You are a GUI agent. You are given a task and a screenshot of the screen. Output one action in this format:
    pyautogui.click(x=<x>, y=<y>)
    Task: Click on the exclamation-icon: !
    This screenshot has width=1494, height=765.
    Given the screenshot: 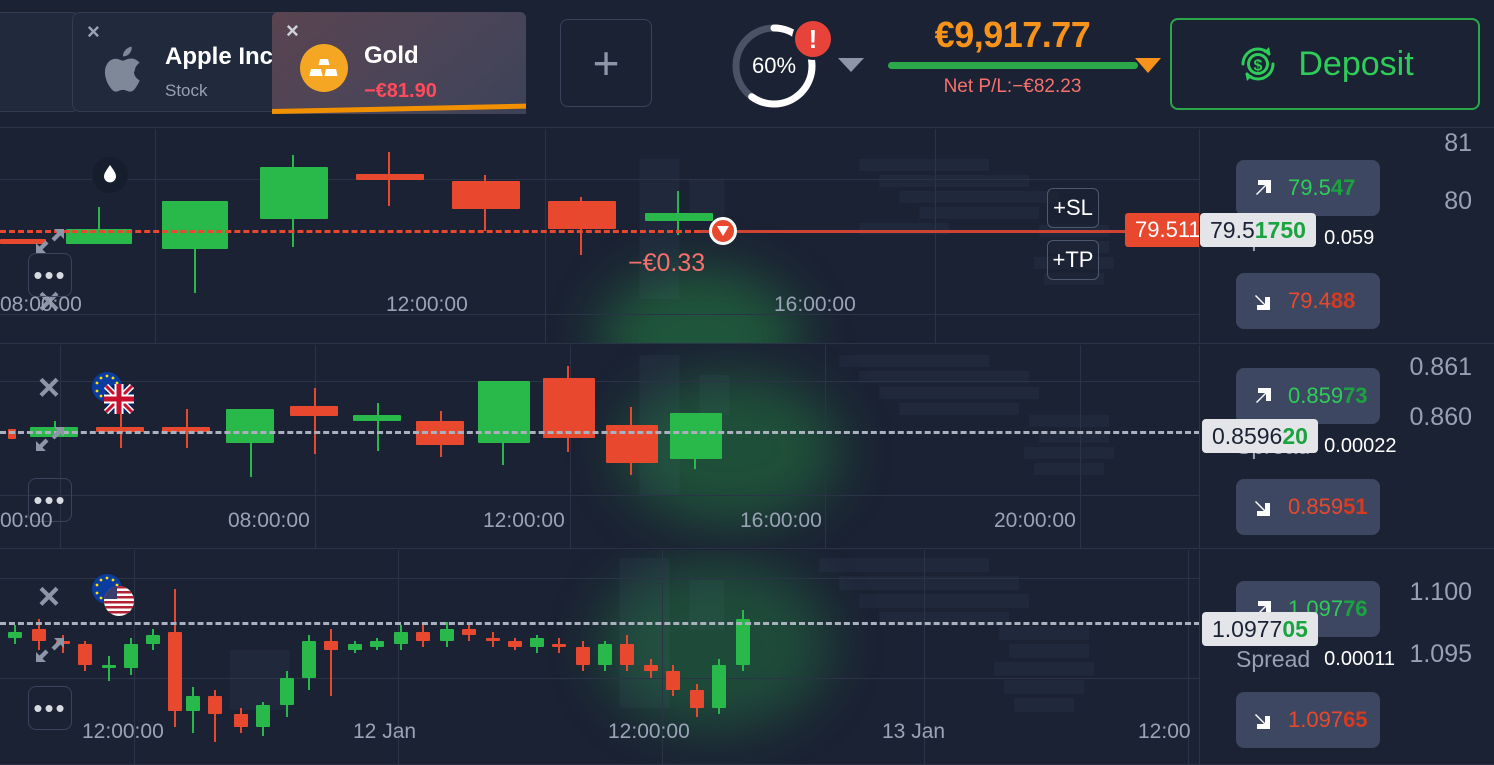 What is the action you would take?
    pyautogui.click(x=813, y=39)
    